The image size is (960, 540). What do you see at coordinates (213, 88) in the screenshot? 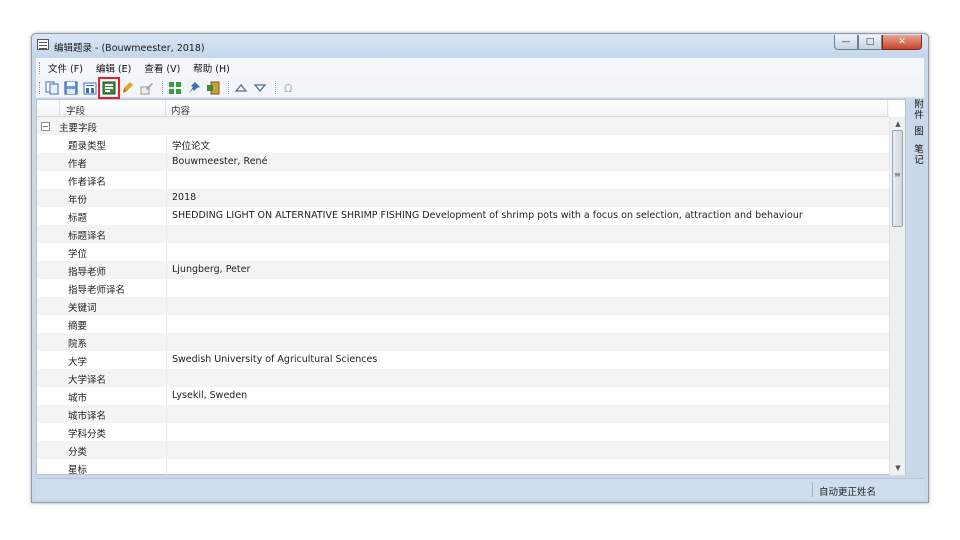
I see `export-icon` at bounding box center [213, 88].